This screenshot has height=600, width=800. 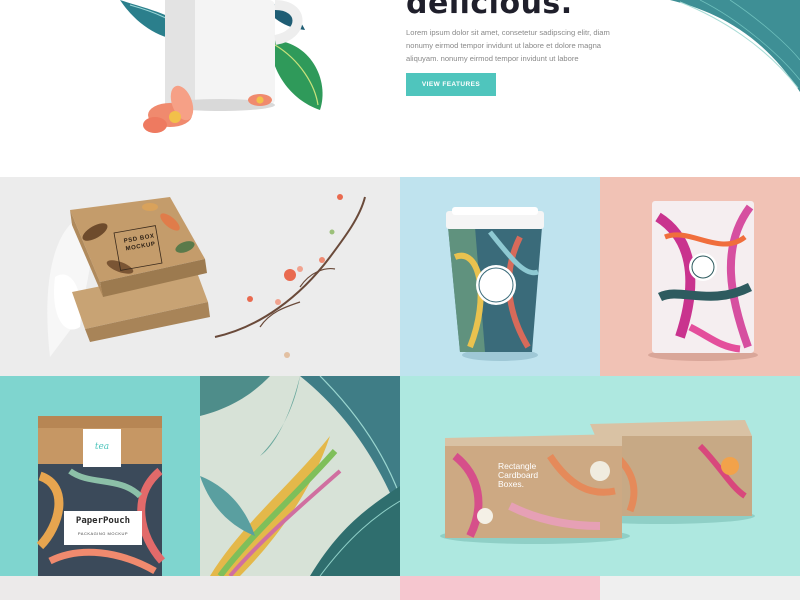 I want to click on stand-up-pouch-tile, so click(x=700, y=276).